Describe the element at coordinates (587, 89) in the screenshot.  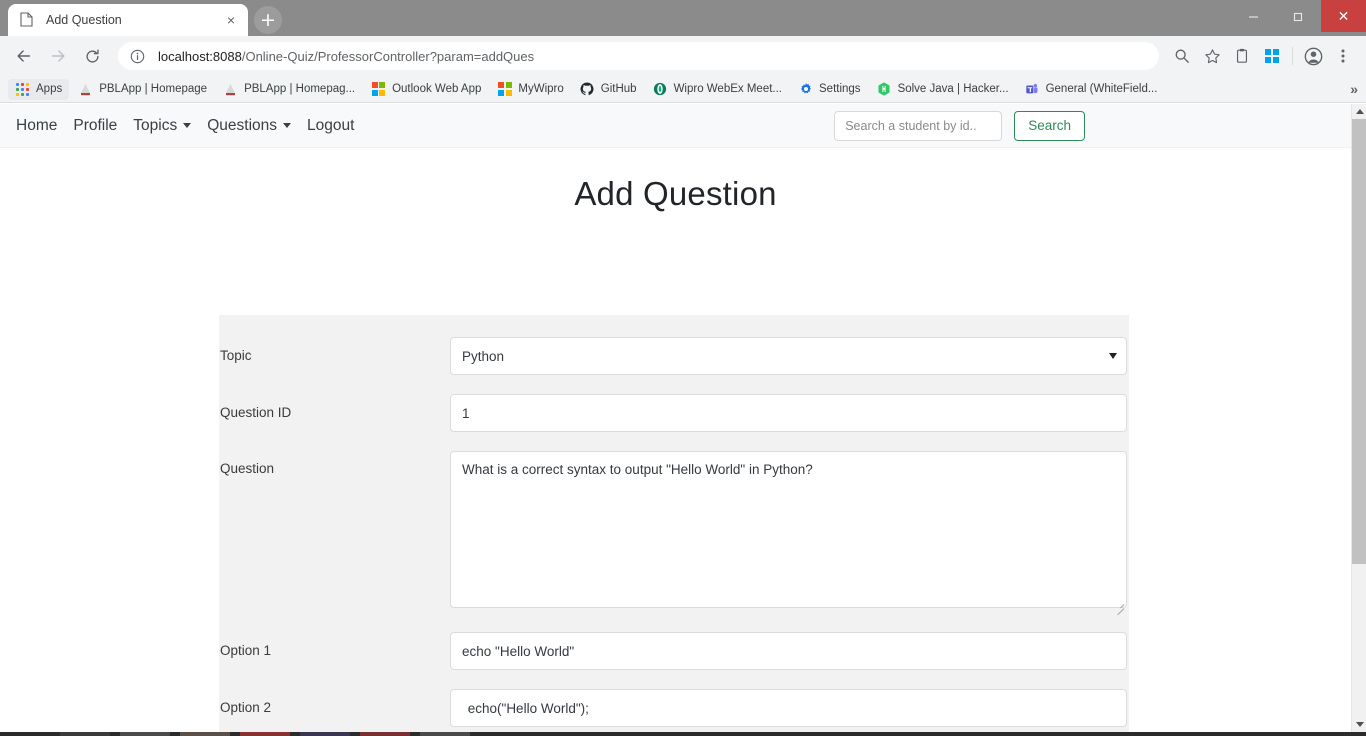
I see `github-icon` at that location.